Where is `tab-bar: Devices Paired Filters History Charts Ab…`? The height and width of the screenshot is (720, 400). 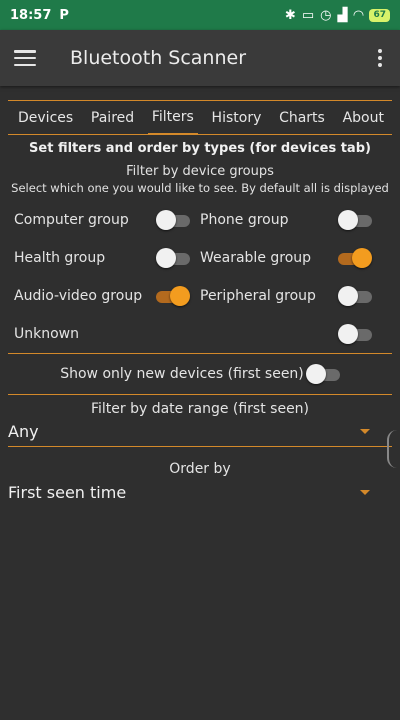 tab-bar: Devices Paired Filters History Charts Ab… is located at coordinates (200, 117).